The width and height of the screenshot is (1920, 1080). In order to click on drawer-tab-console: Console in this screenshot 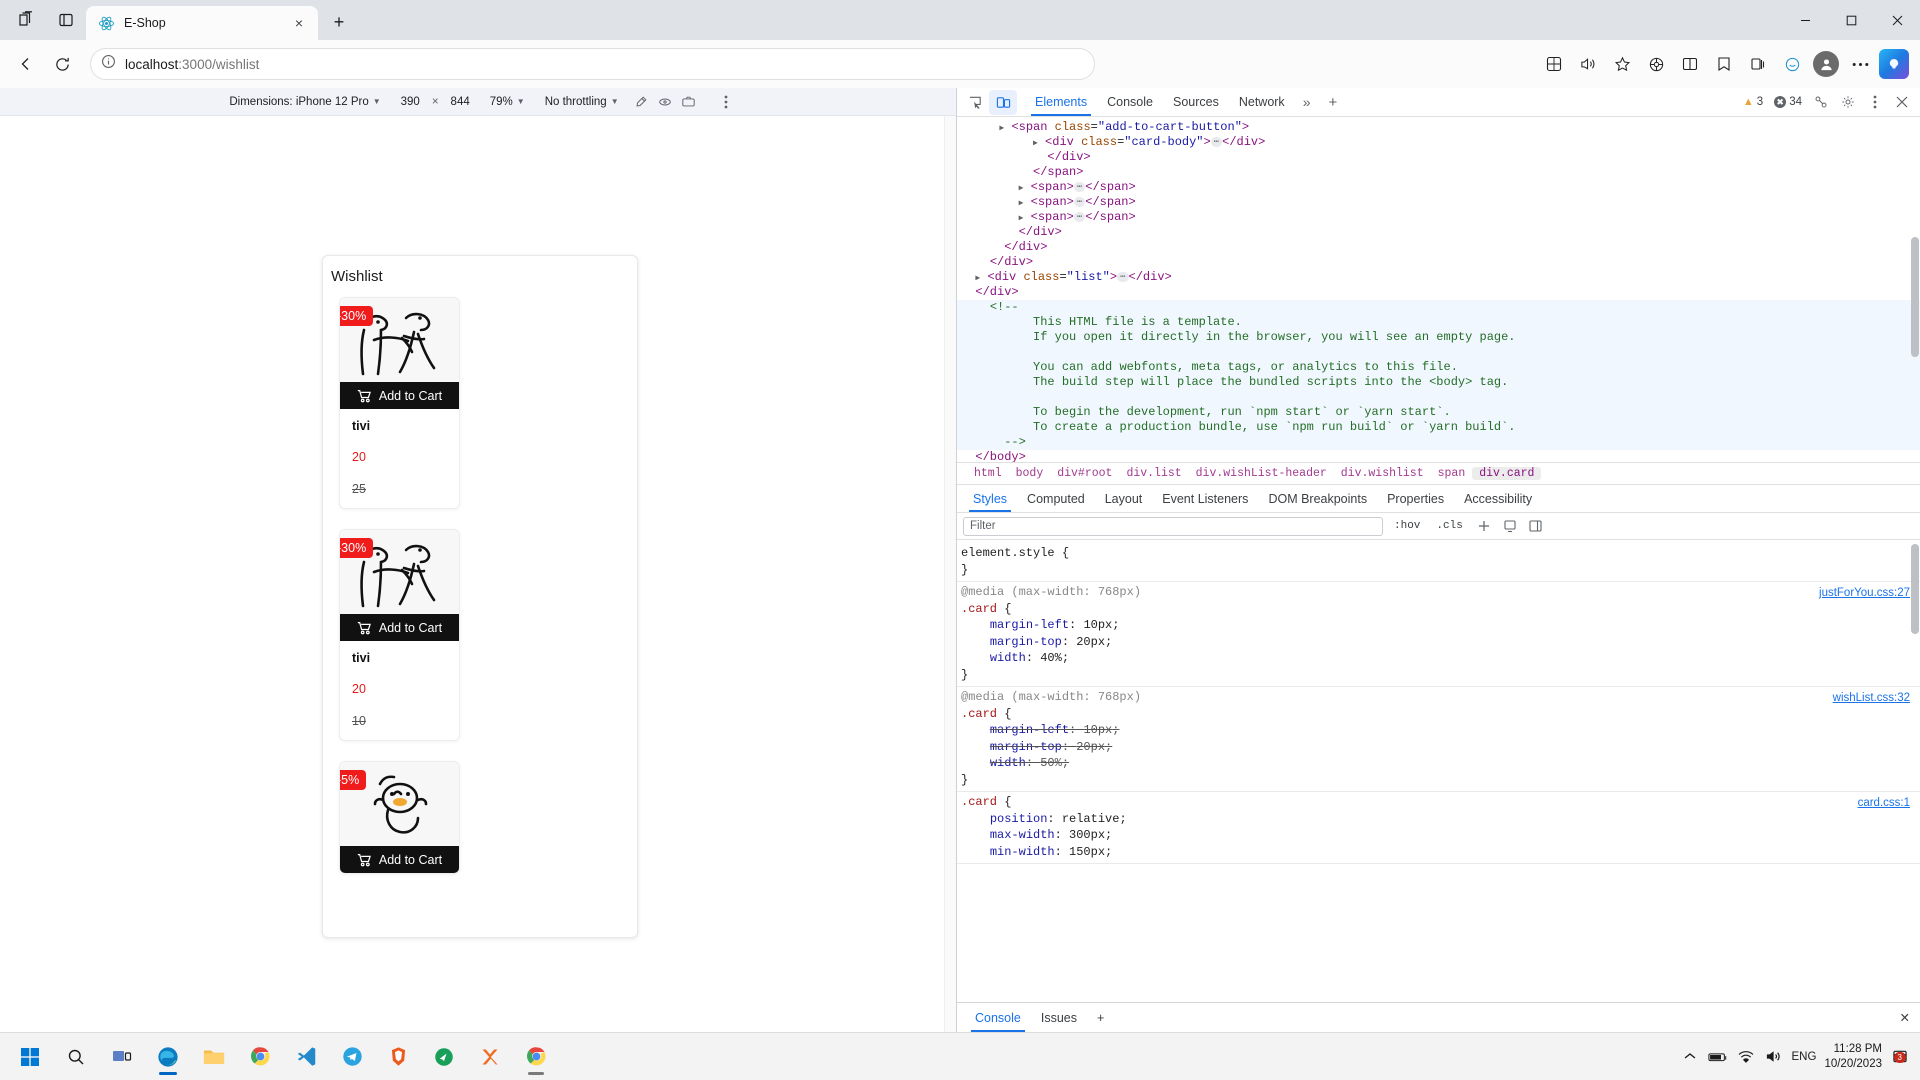, I will do `click(998, 1017)`.